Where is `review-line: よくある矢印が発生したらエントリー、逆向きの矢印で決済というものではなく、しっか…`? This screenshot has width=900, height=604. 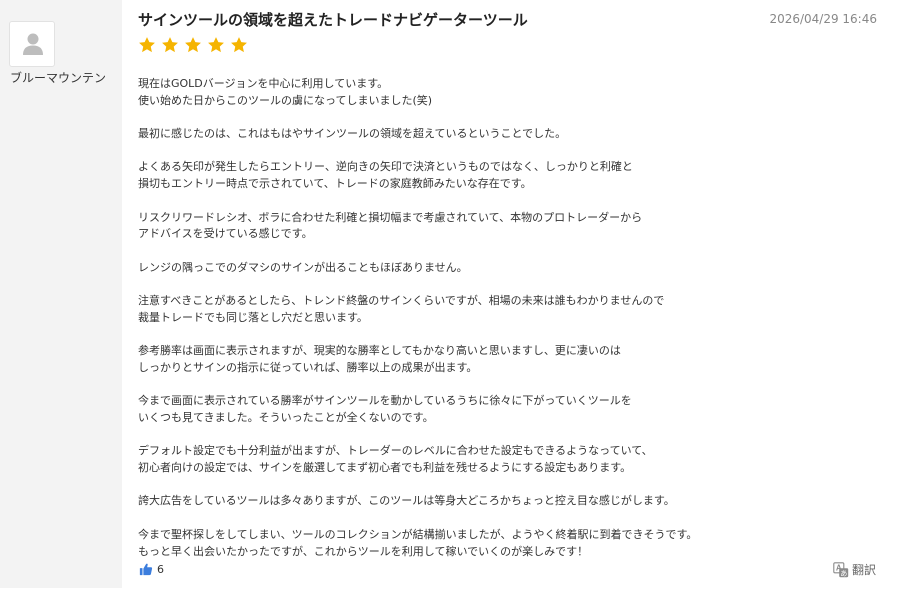 review-line: よくある矢印が発生したらエントリー、逆向きの矢印で決済というものではなく、しっか… is located at coordinates (385, 167).